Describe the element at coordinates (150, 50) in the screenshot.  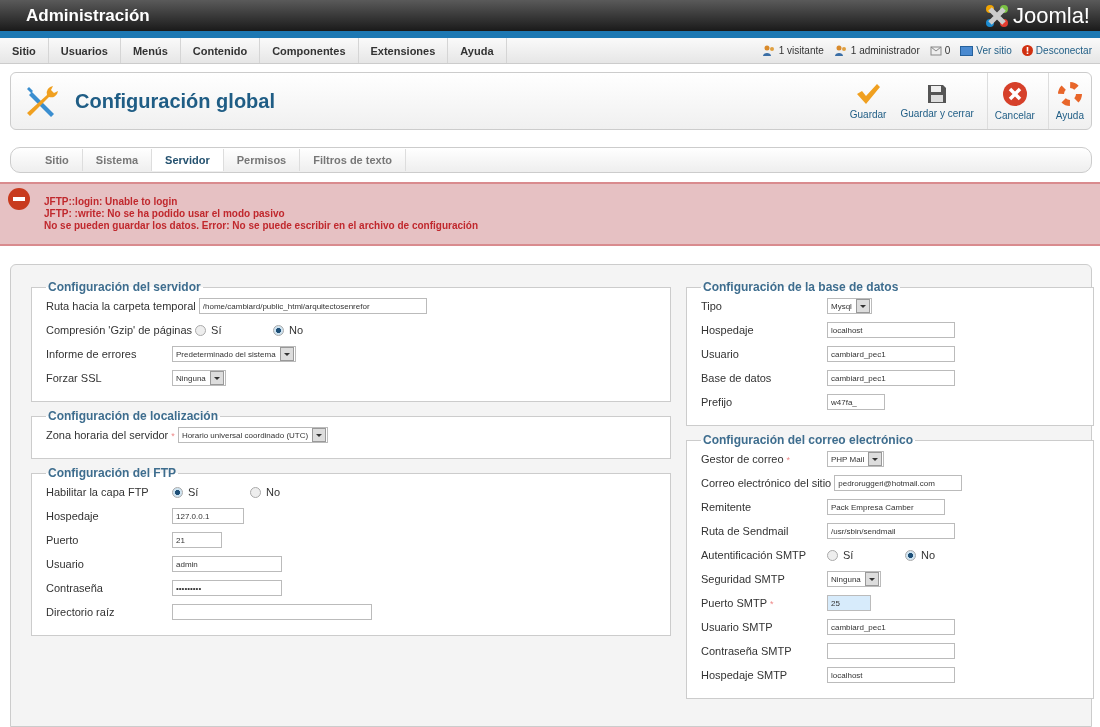
I see `menu-item: Menús` at that location.